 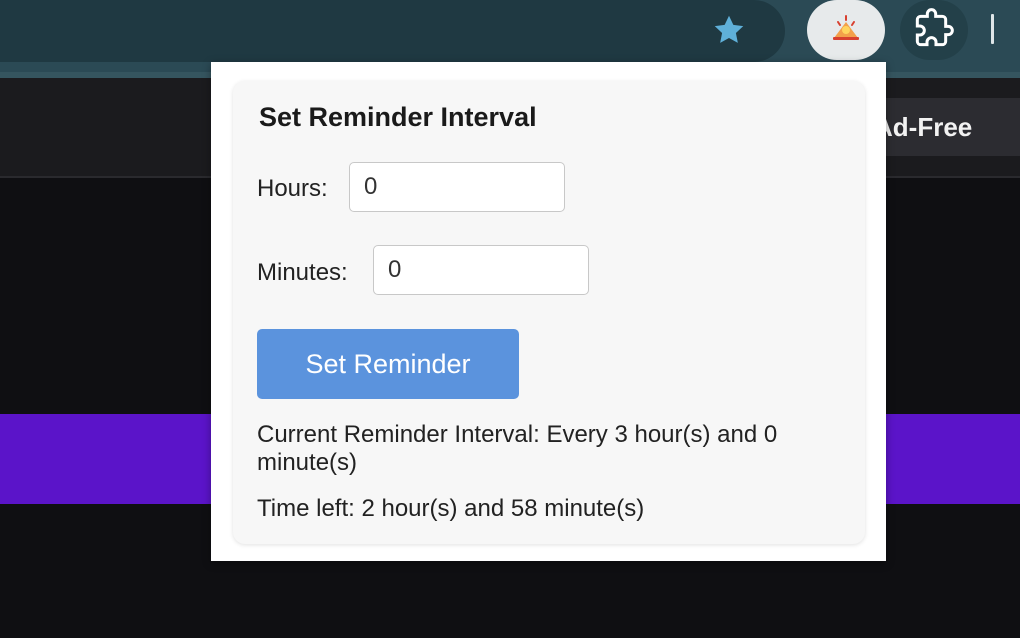 I want to click on reminder-extension-icon, so click(x=846, y=30).